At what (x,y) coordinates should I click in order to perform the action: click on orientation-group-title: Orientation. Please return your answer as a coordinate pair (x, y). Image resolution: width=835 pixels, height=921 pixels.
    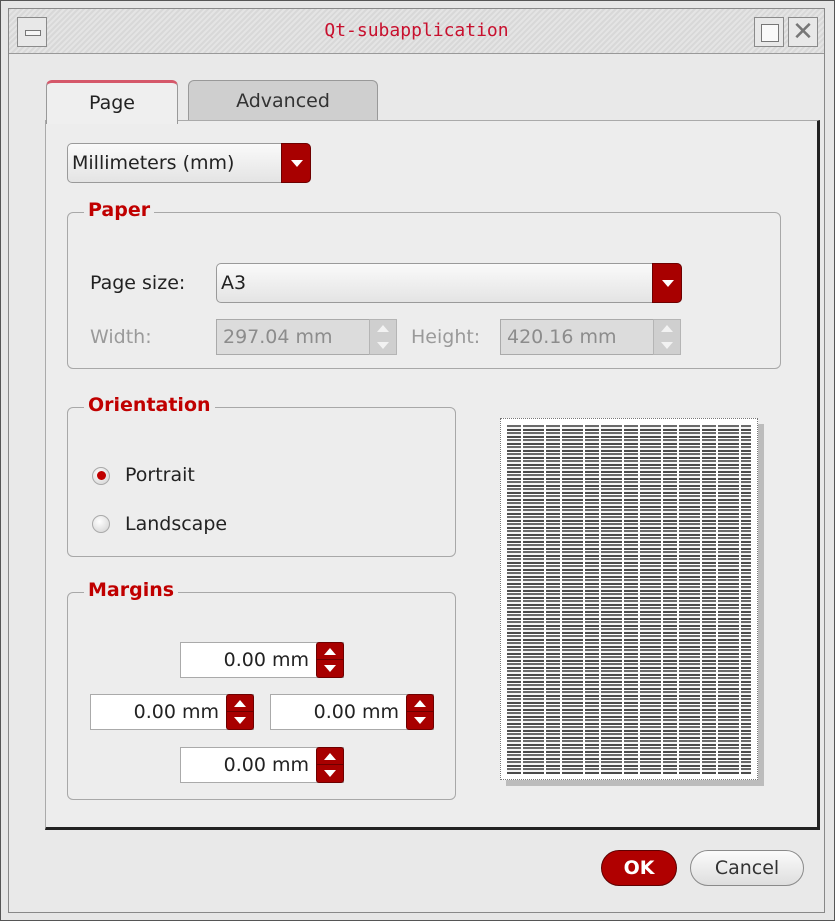
    Looking at the image, I should click on (149, 405).